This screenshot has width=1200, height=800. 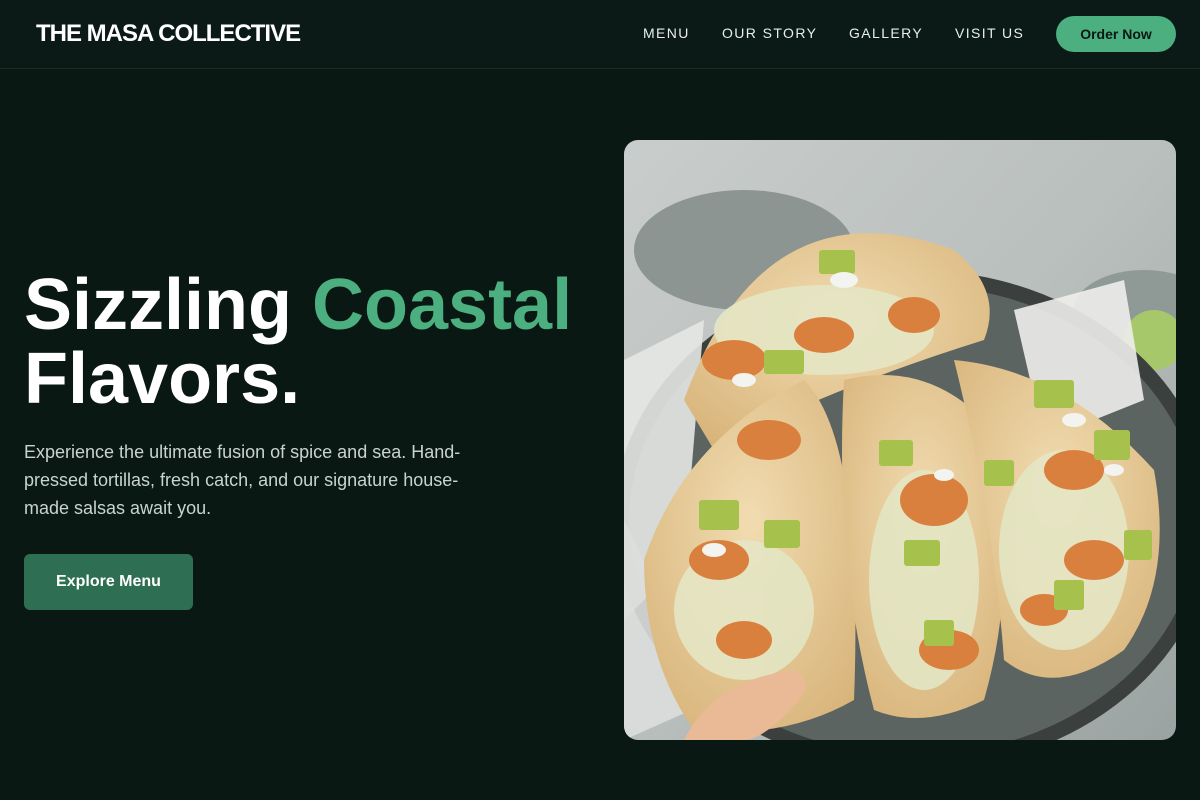 I want to click on order-now-button: Order Now, so click(x=1116, y=34).